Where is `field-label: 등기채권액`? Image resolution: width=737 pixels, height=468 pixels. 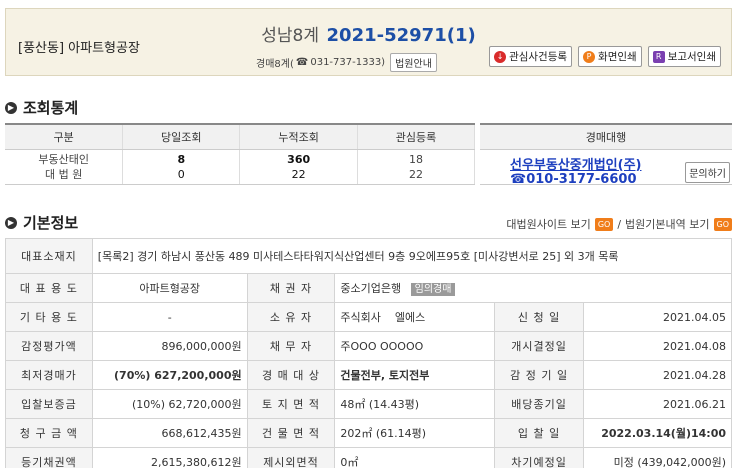
field-label: 등기채권액 is located at coordinates (49, 457).